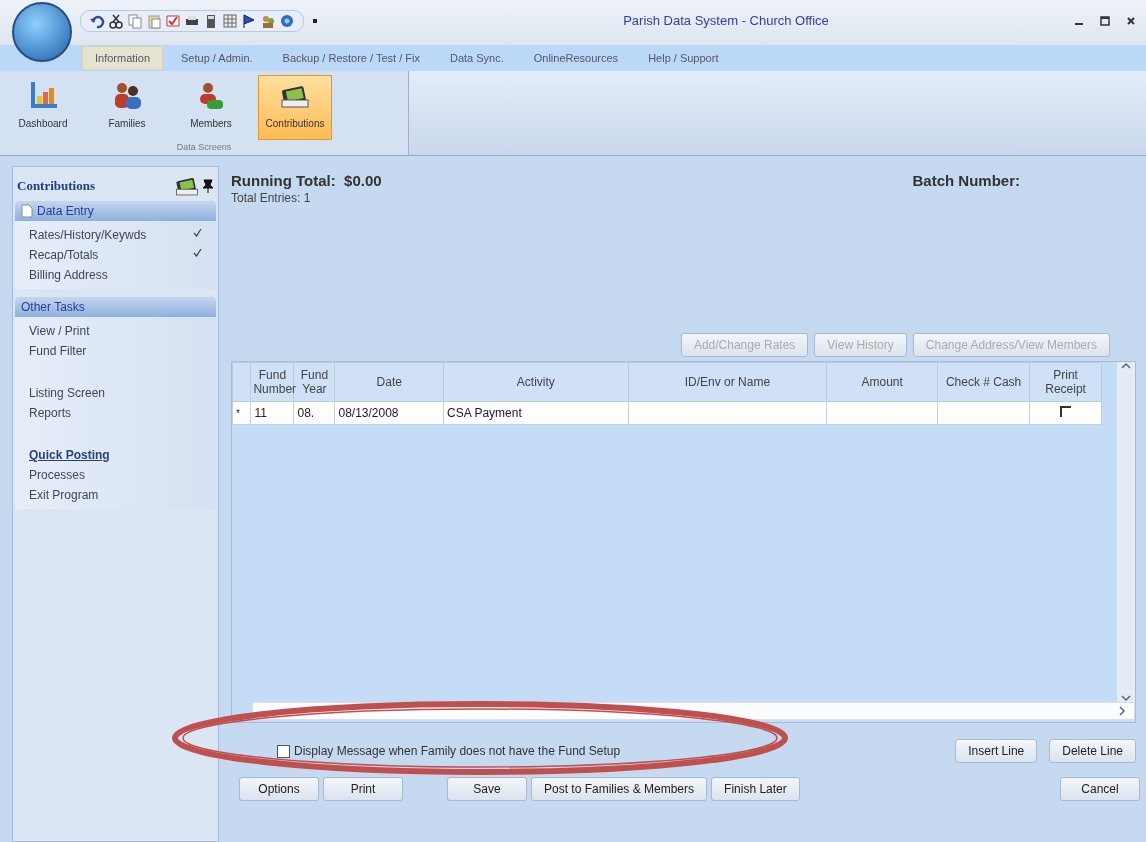  I want to click on footer-button: Post to Families & Members, so click(619, 789).